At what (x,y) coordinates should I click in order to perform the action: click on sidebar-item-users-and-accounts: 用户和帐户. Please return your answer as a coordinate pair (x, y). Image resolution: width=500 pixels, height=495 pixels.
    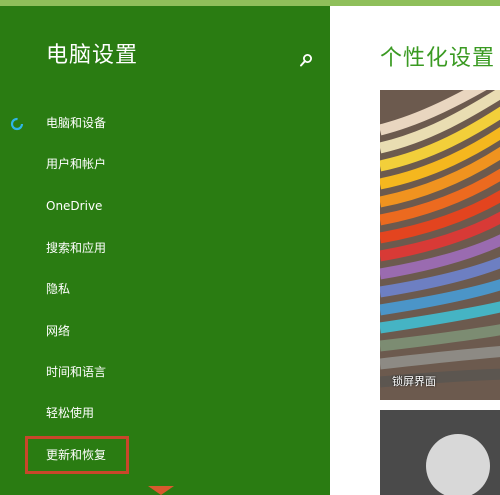
    Looking at the image, I should click on (166, 164).